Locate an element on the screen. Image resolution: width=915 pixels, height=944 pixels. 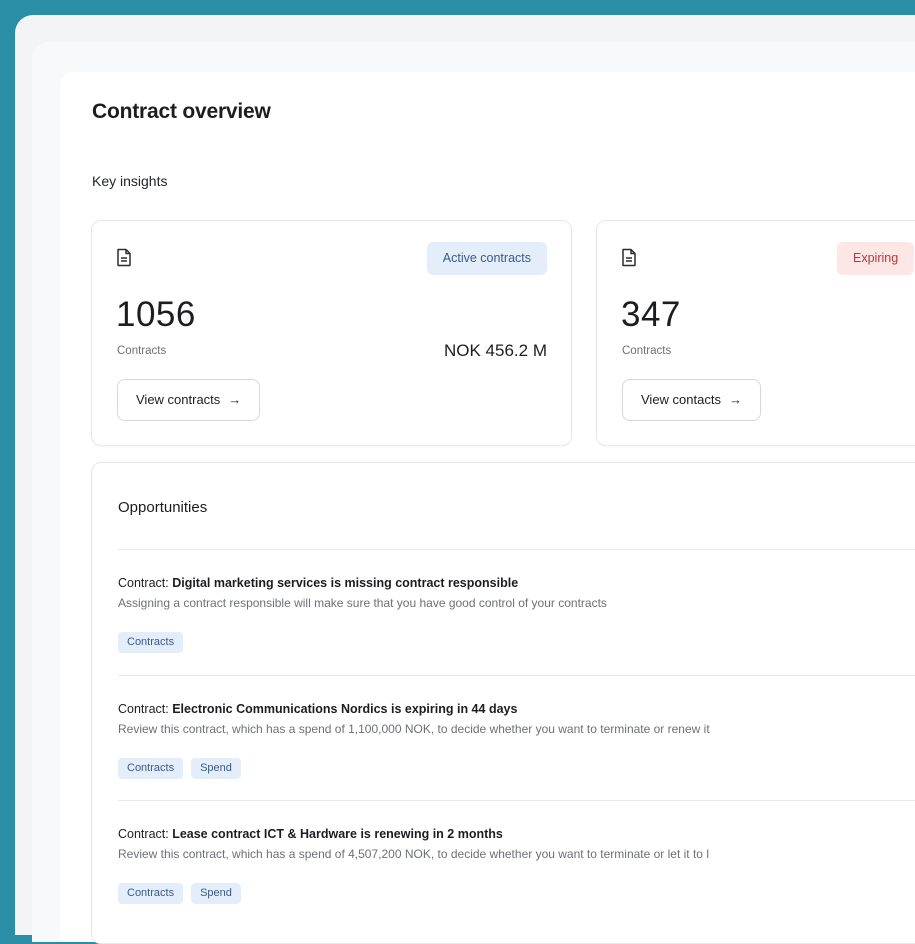
opportunity-contract-name: Lease contract ICT & Hardware is located at coordinates (264, 834).